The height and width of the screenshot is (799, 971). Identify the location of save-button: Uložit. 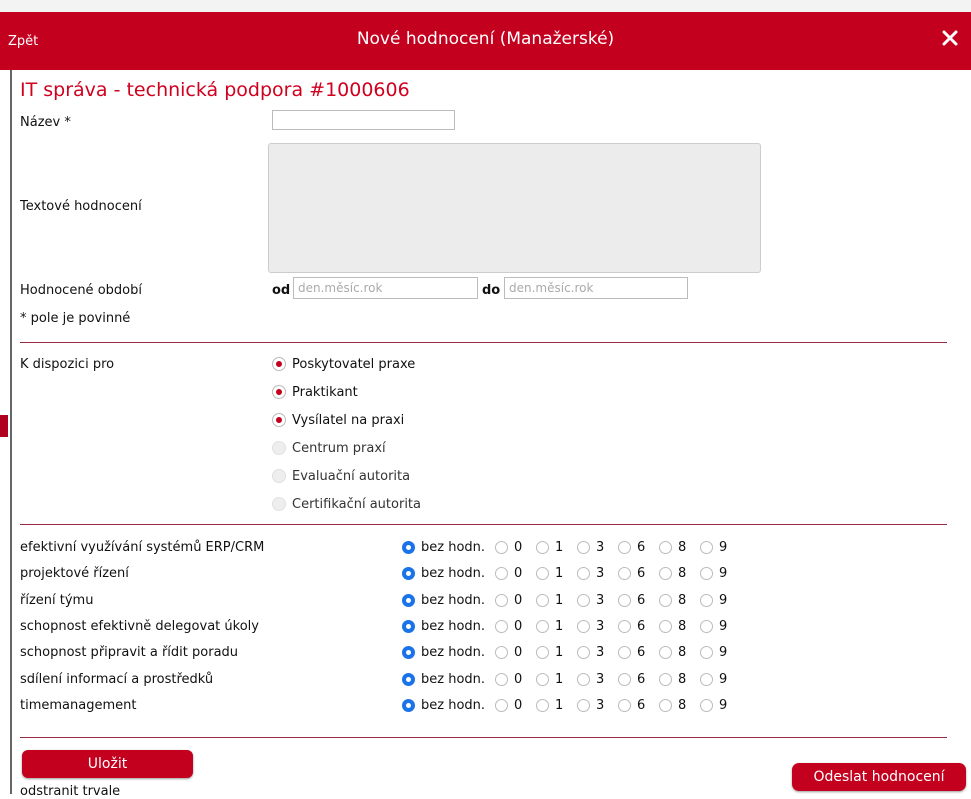
(107, 764).